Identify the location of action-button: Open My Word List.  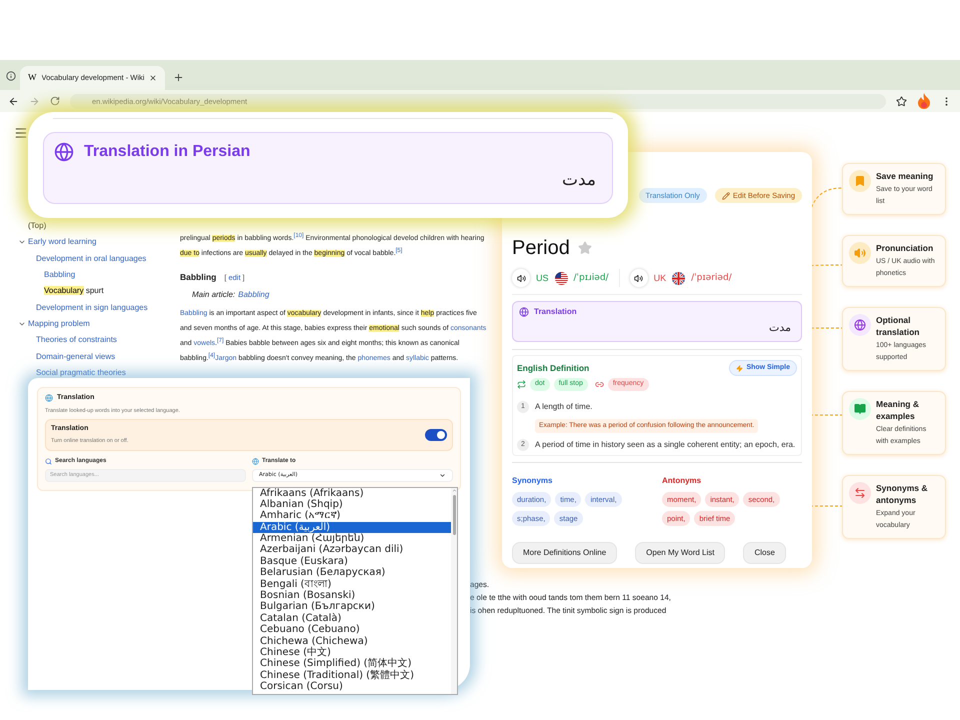
(680, 553).